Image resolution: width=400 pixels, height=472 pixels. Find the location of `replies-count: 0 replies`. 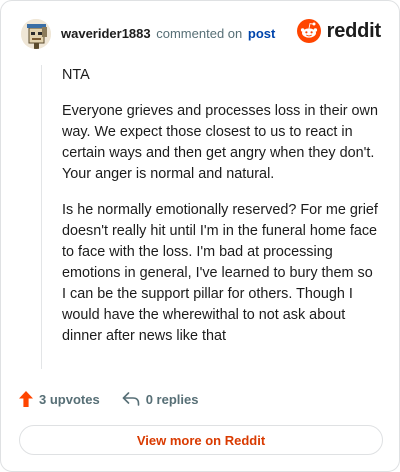

replies-count: 0 replies is located at coordinates (172, 399).